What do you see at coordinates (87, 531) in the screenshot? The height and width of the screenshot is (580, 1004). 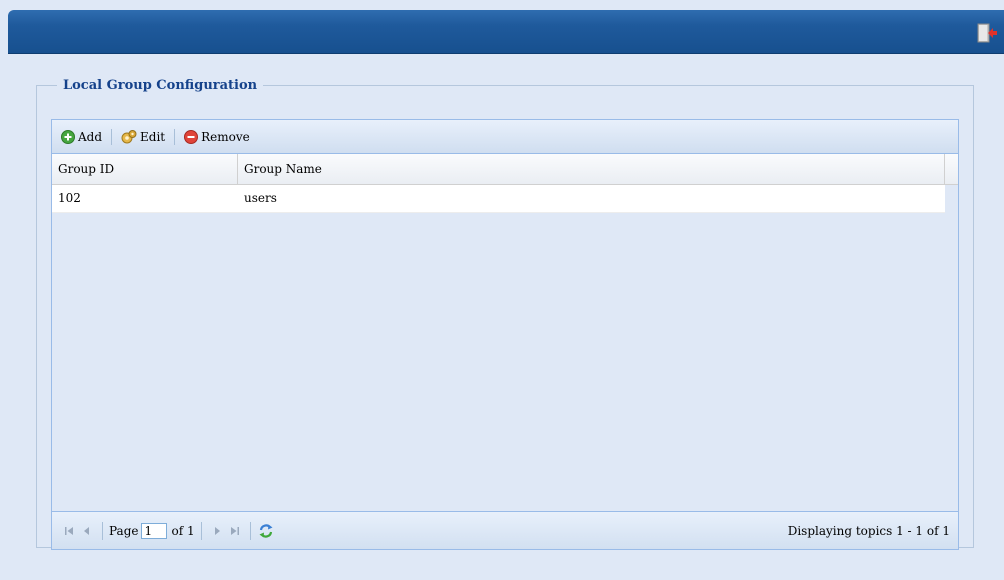 I see `prev-page-icon` at bounding box center [87, 531].